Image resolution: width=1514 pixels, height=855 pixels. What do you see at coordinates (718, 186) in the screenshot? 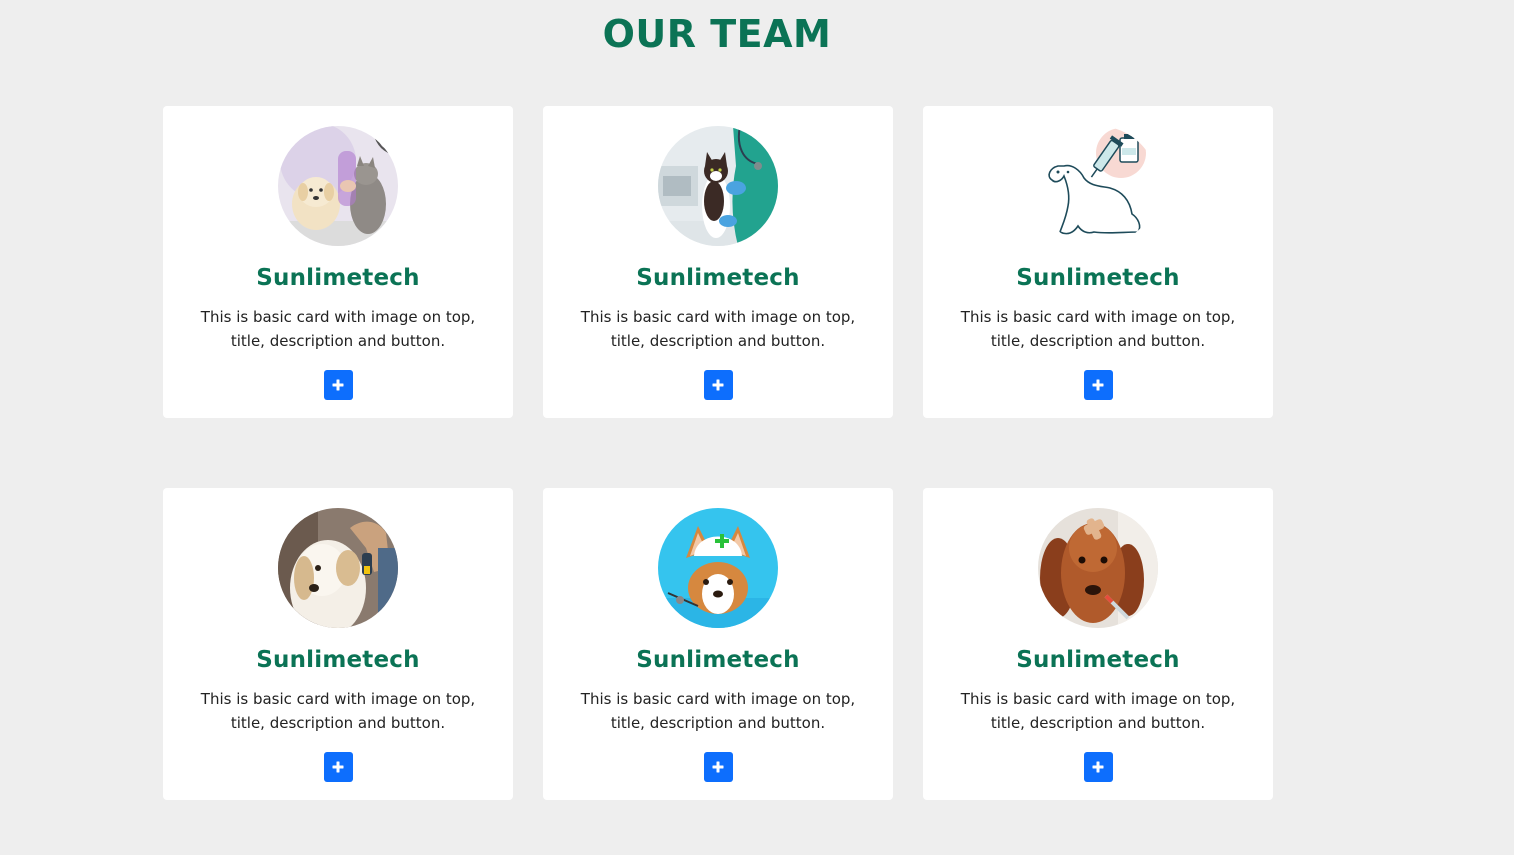
I see `vet-holding-cat-photo` at bounding box center [718, 186].